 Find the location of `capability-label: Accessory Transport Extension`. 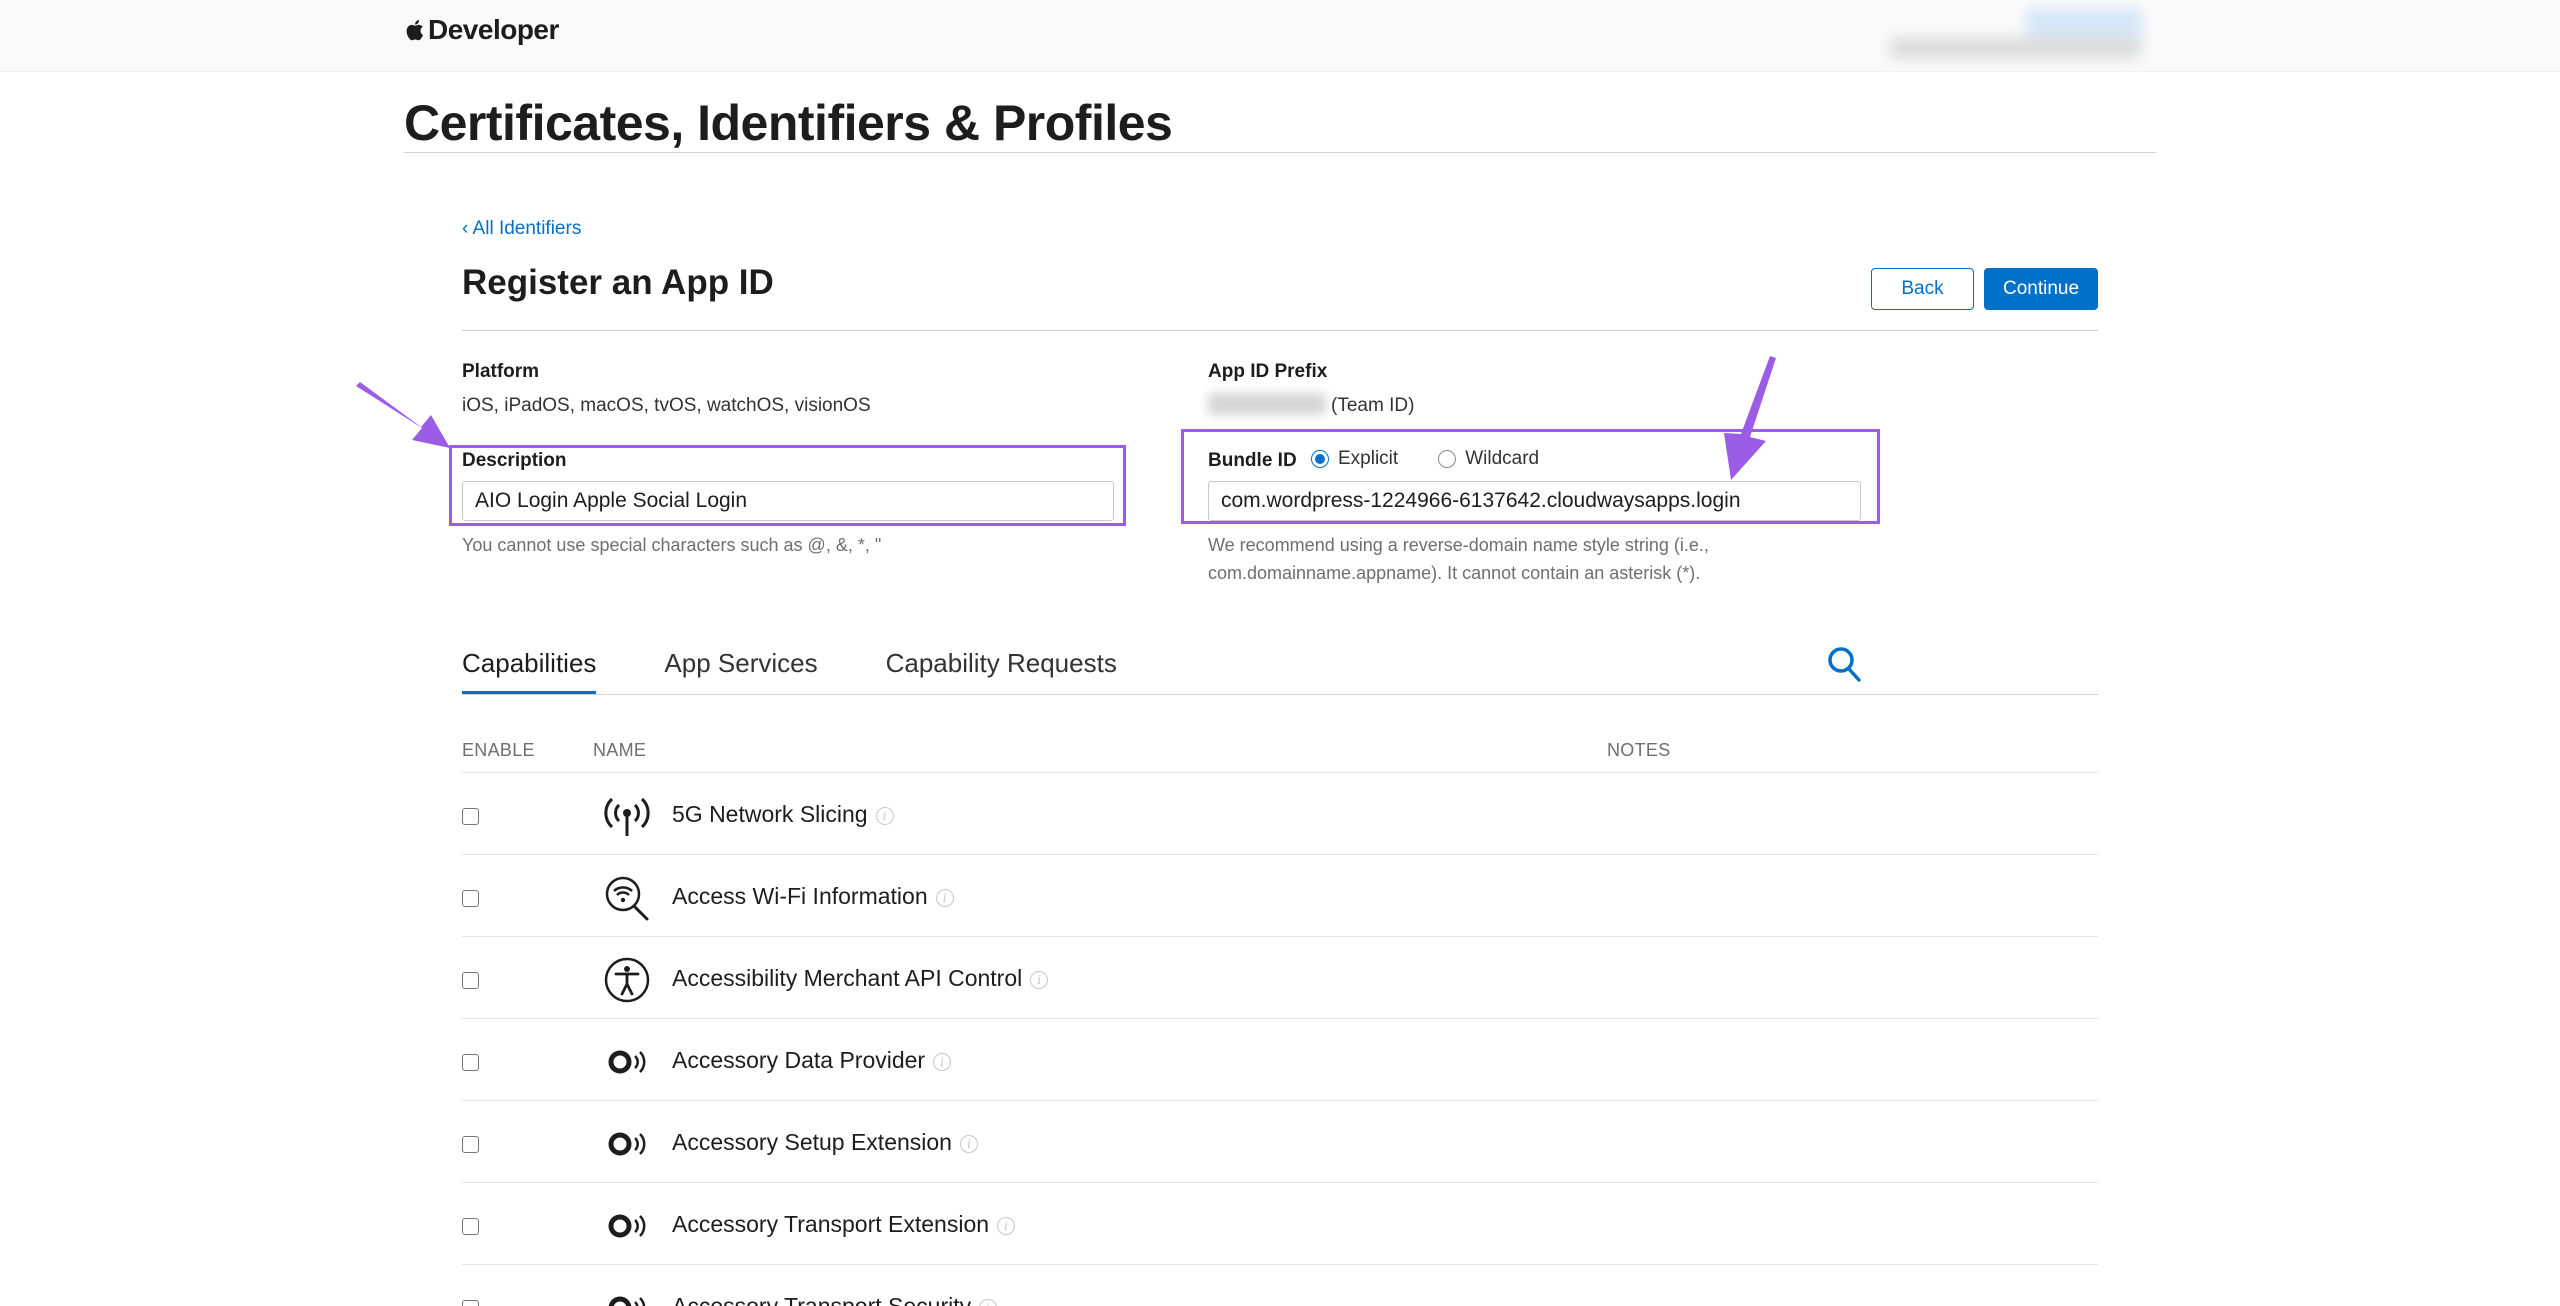

capability-label: Accessory Transport Extension is located at coordinates (831, 1224).